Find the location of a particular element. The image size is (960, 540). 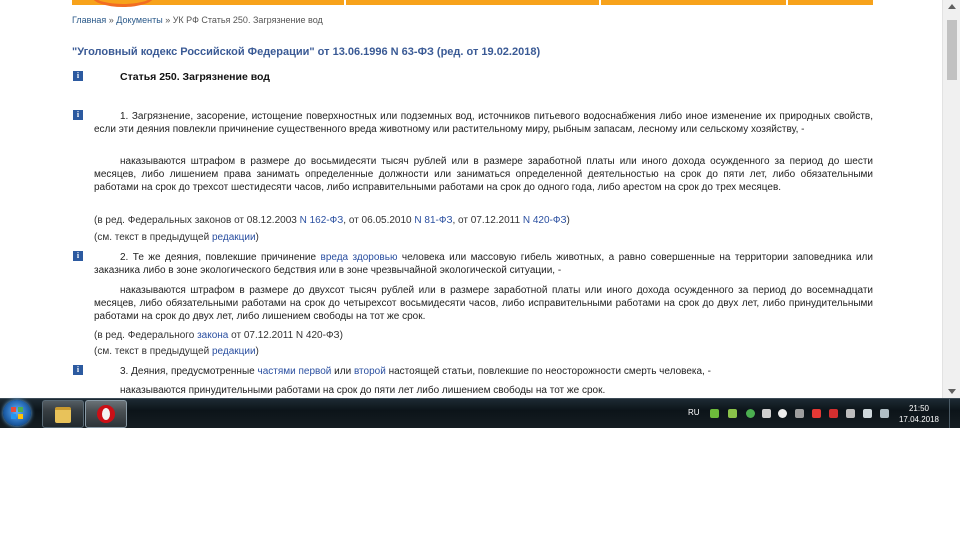

system-clock: 21:50 17.04.2018 is located at coordinates (919, 414).